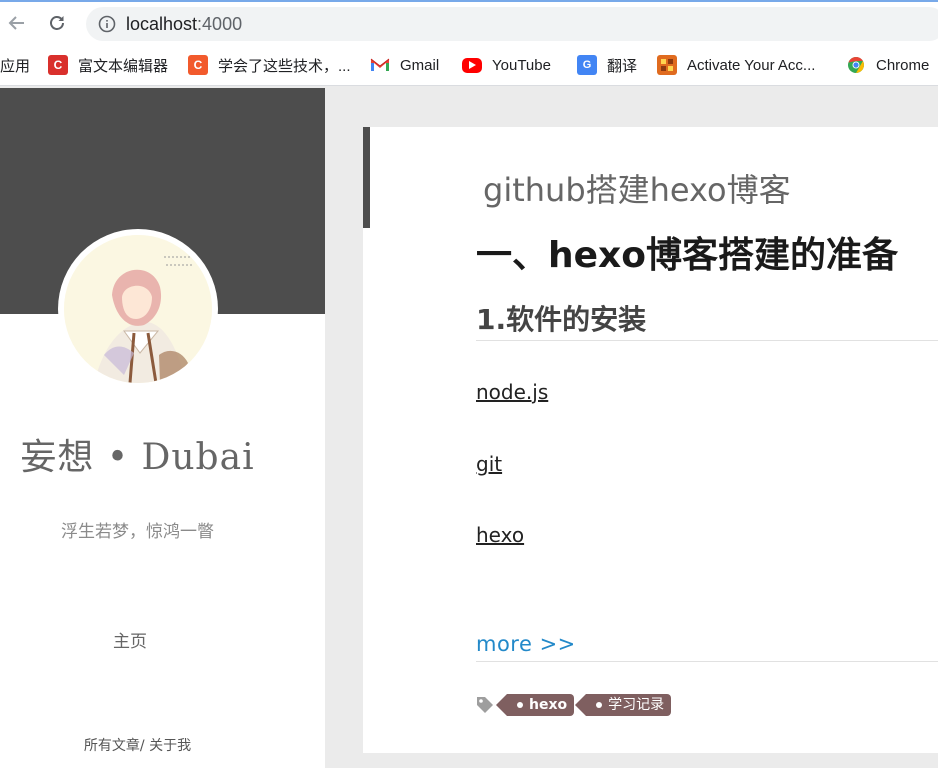 The image size is (938, 768). I want to click on post-tags: hexo 学习记录, so click(579, 705).